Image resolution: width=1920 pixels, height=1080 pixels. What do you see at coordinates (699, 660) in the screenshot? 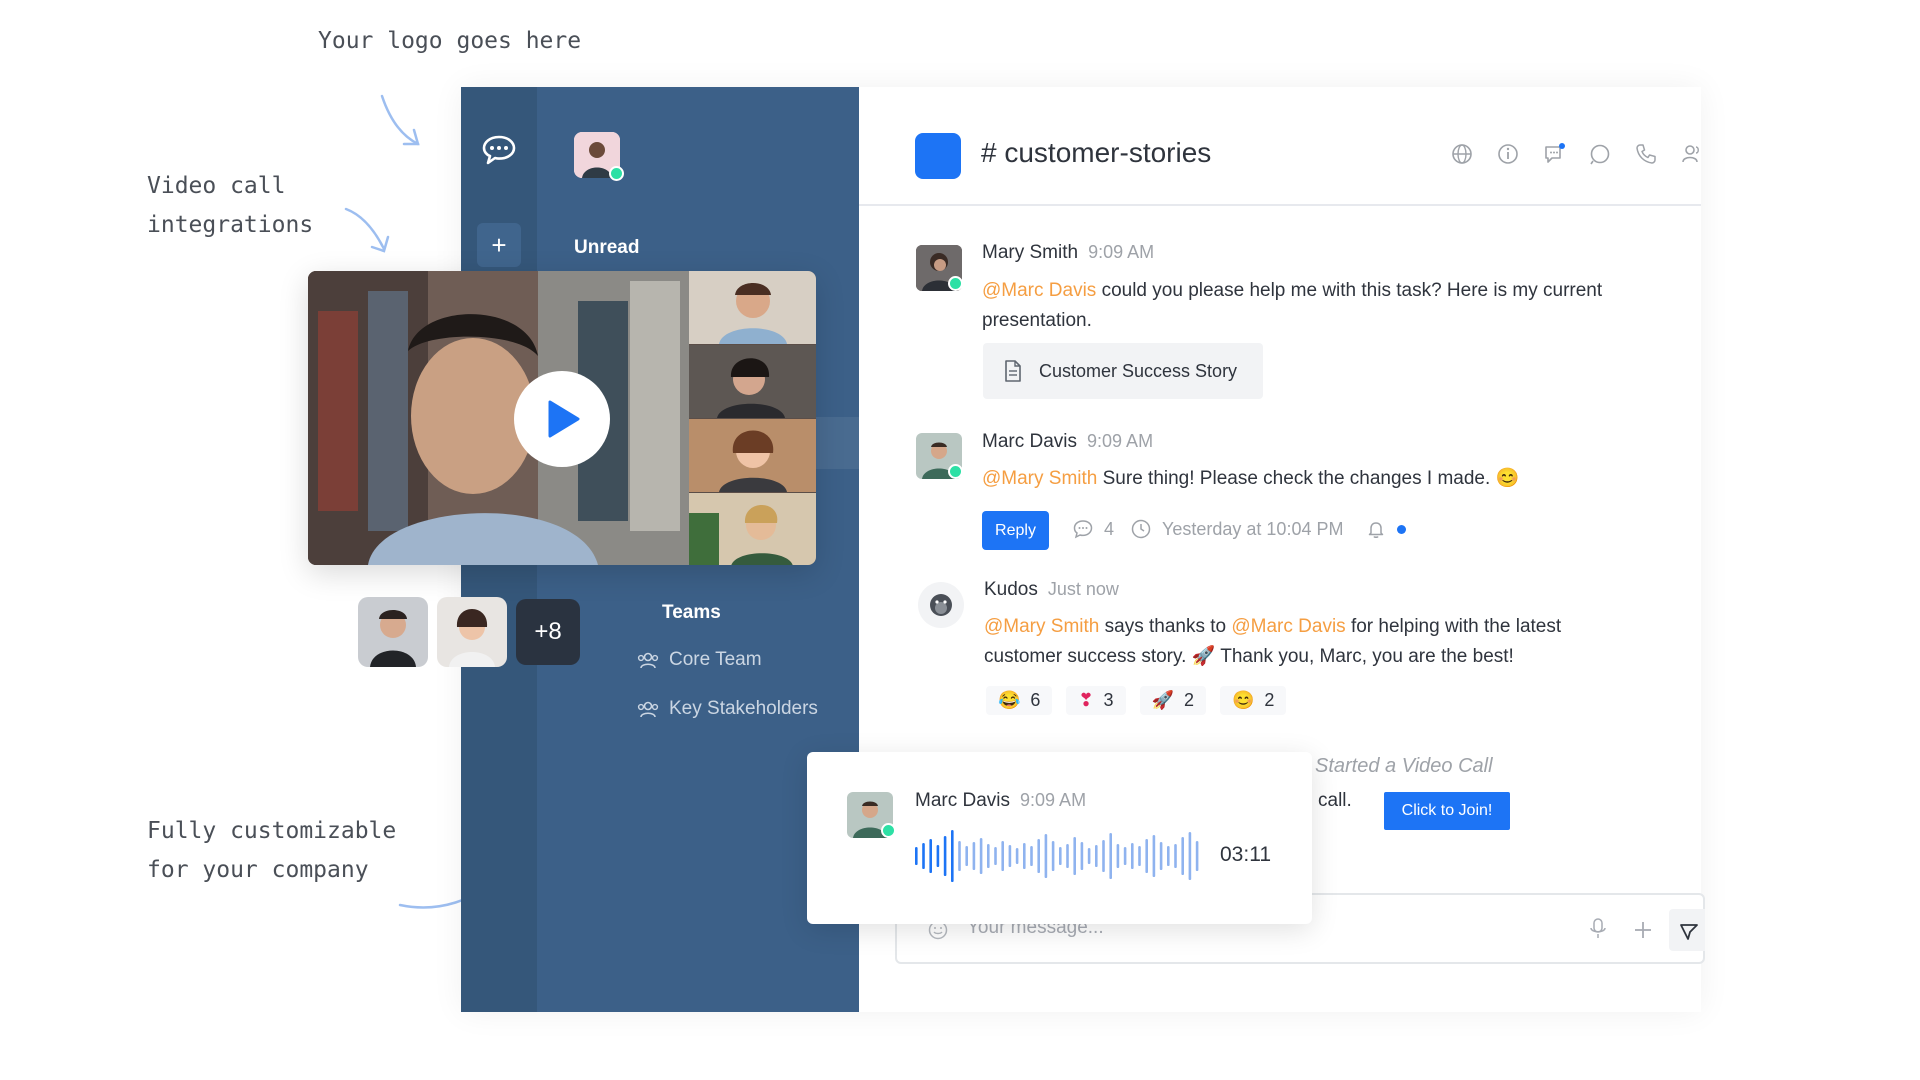
I see `sidebar-item-core-team: Core Team` at bounding box center [699, 660].